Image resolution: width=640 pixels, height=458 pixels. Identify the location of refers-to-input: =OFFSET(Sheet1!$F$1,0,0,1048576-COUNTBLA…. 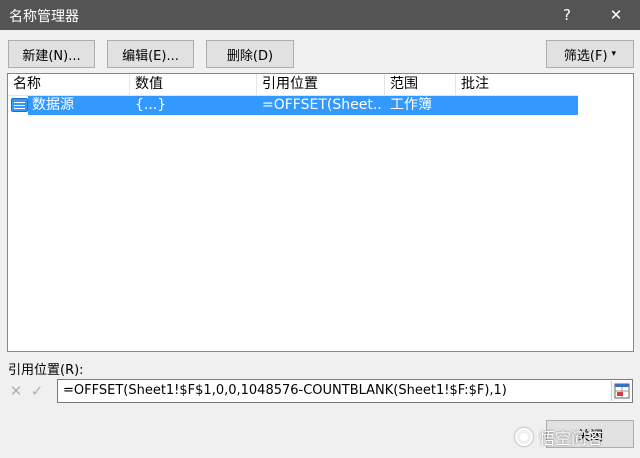
(345, 391).